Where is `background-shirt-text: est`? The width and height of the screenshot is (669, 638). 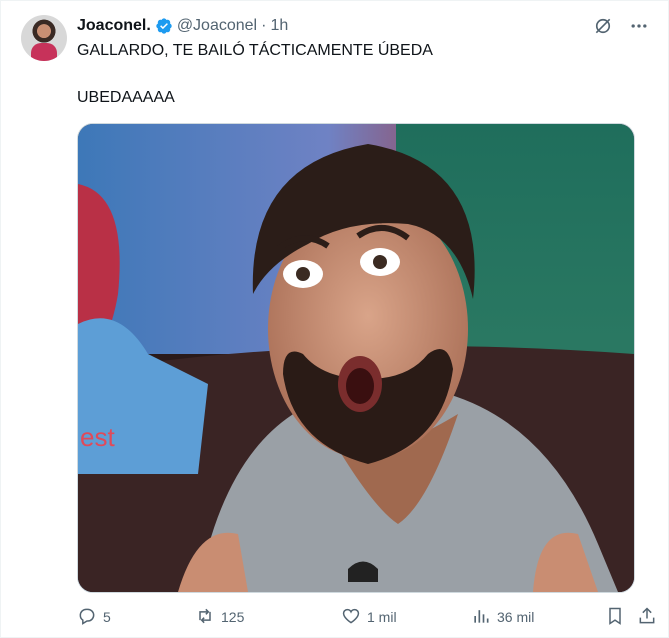 background-shirt-text: est is located at coordinates (97, 437).